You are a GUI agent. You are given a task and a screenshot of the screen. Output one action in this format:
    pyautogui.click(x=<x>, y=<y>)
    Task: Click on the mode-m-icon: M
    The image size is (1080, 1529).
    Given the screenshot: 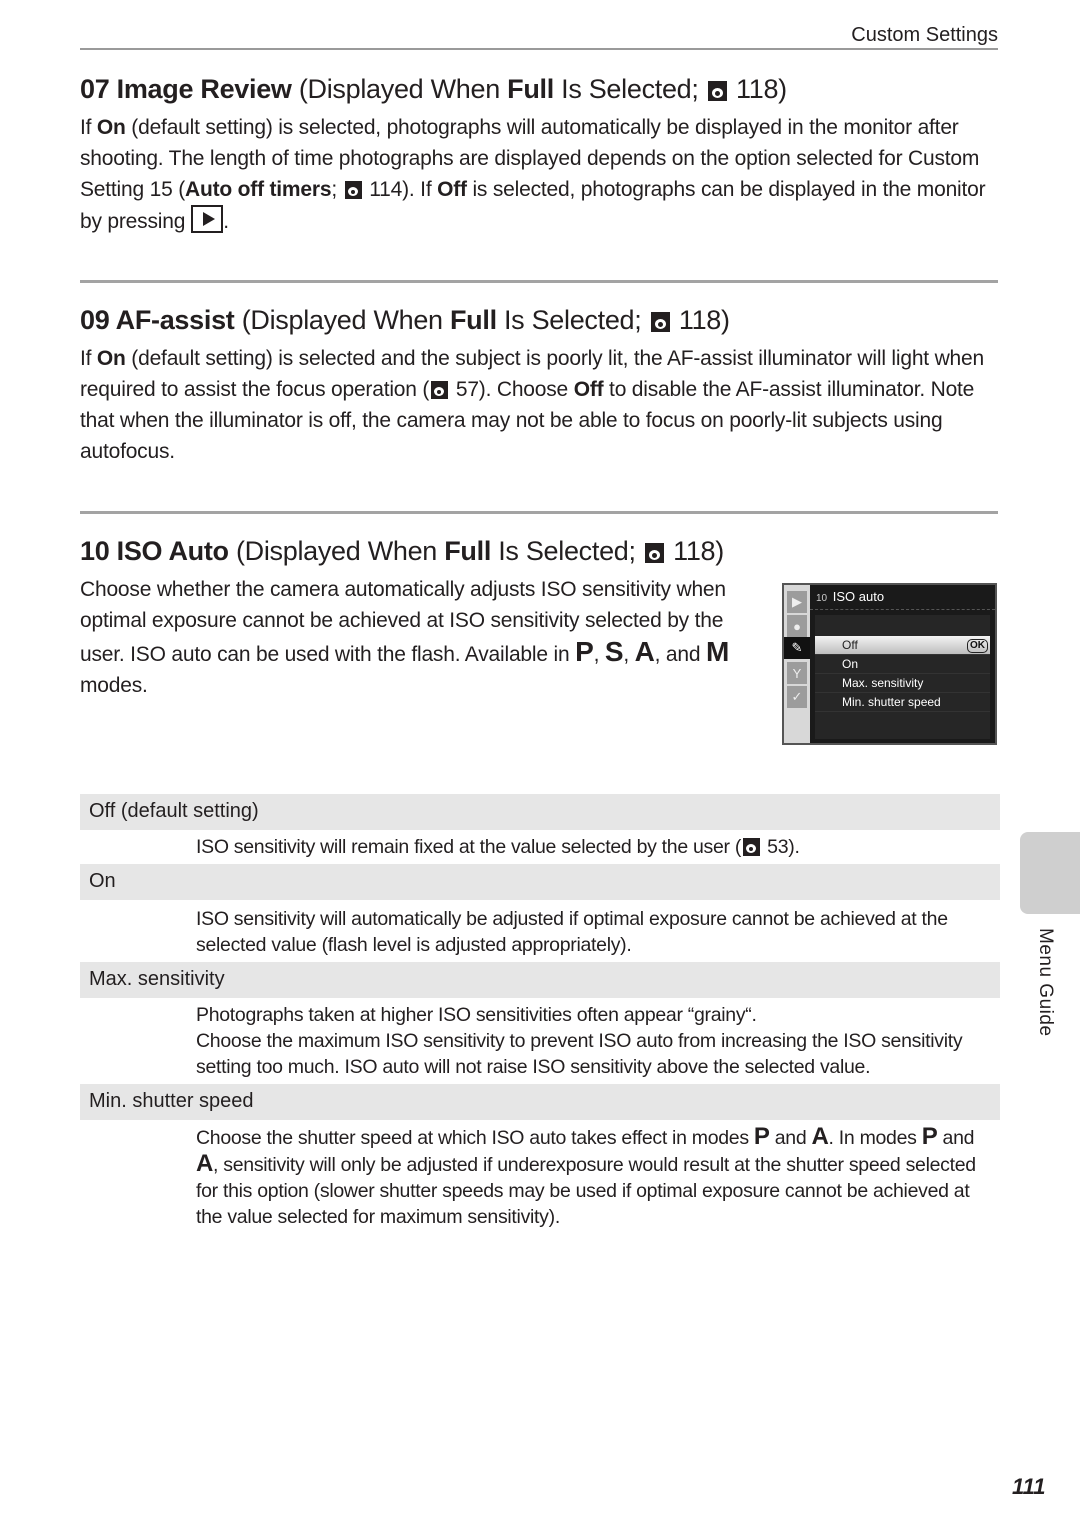 What is the action you would take?
    pyautogui.click(x=717, y=651)
    